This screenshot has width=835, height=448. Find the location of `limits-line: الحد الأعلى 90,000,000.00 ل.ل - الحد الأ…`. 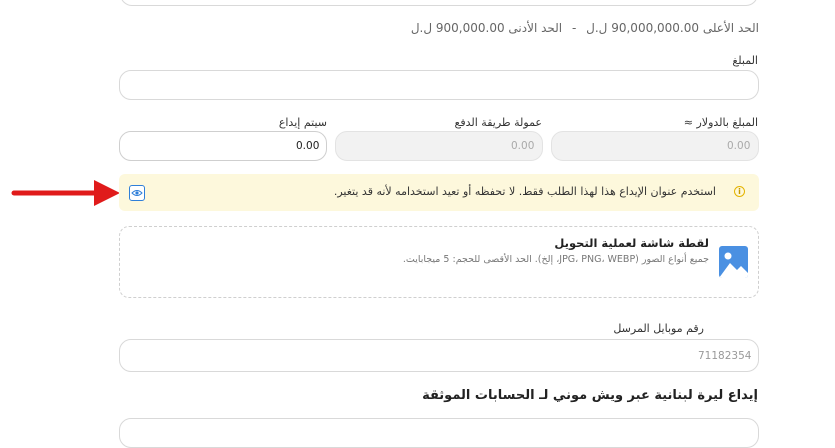

limits-line: الحد الأعلى 90,000,000.00 ل.ل - الحد الأ… is located at coordinates (585, 28).